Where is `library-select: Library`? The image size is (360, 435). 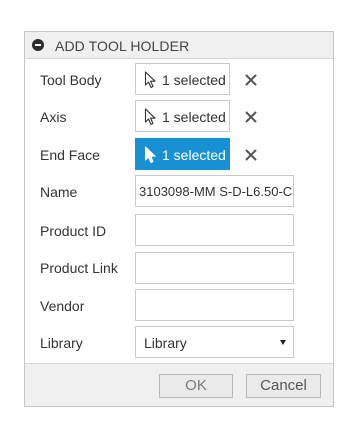
library-select: Library is located at coordinates (214, 342).